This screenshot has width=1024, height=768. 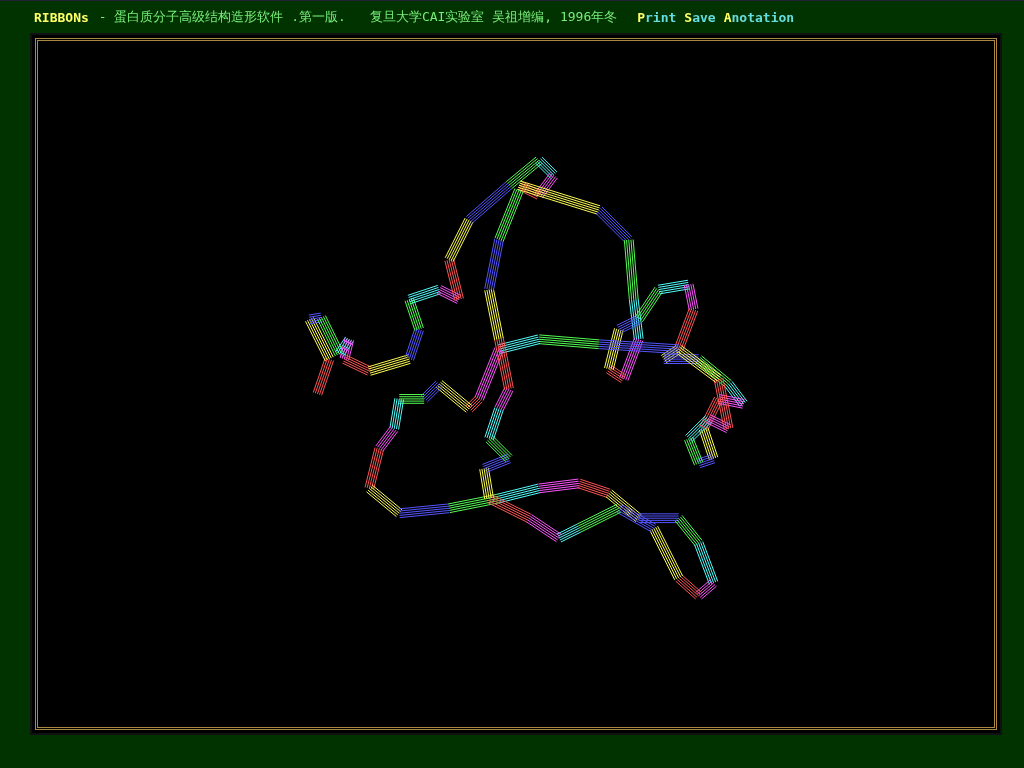 I want to click on menu-item: Print, so click(x=657, y=17).